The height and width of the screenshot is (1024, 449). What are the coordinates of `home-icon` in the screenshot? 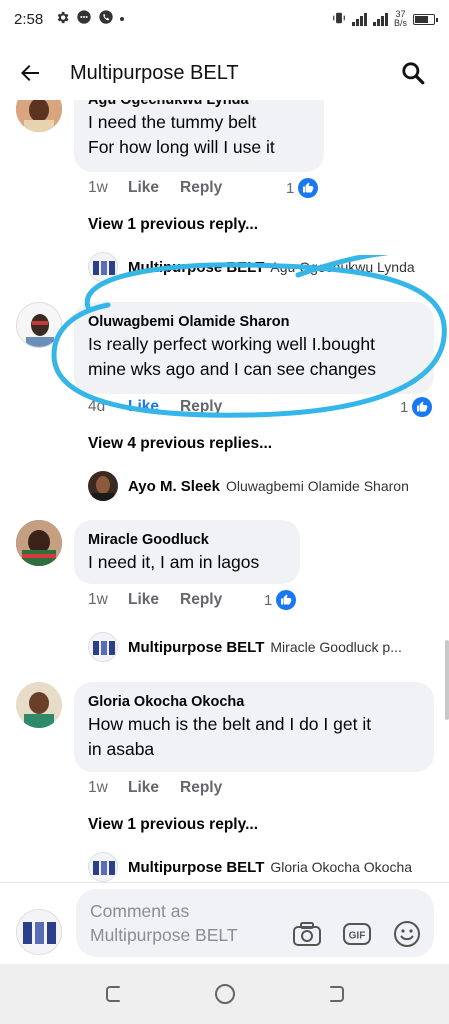 It's located at (225, 994).